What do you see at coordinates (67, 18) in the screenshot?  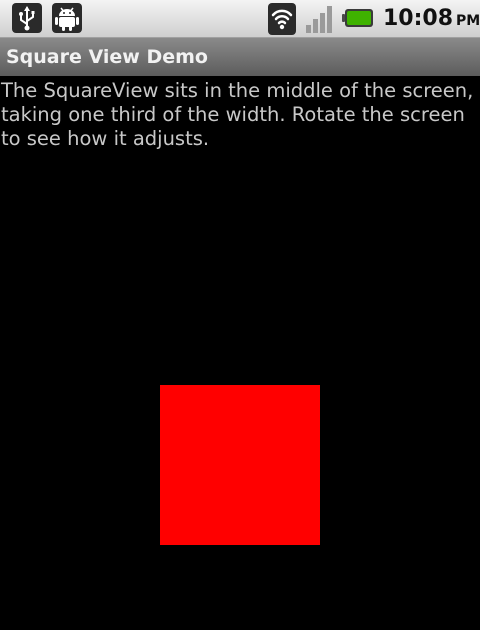 I see `android-debug-icon` at bounding box center [67, 18].